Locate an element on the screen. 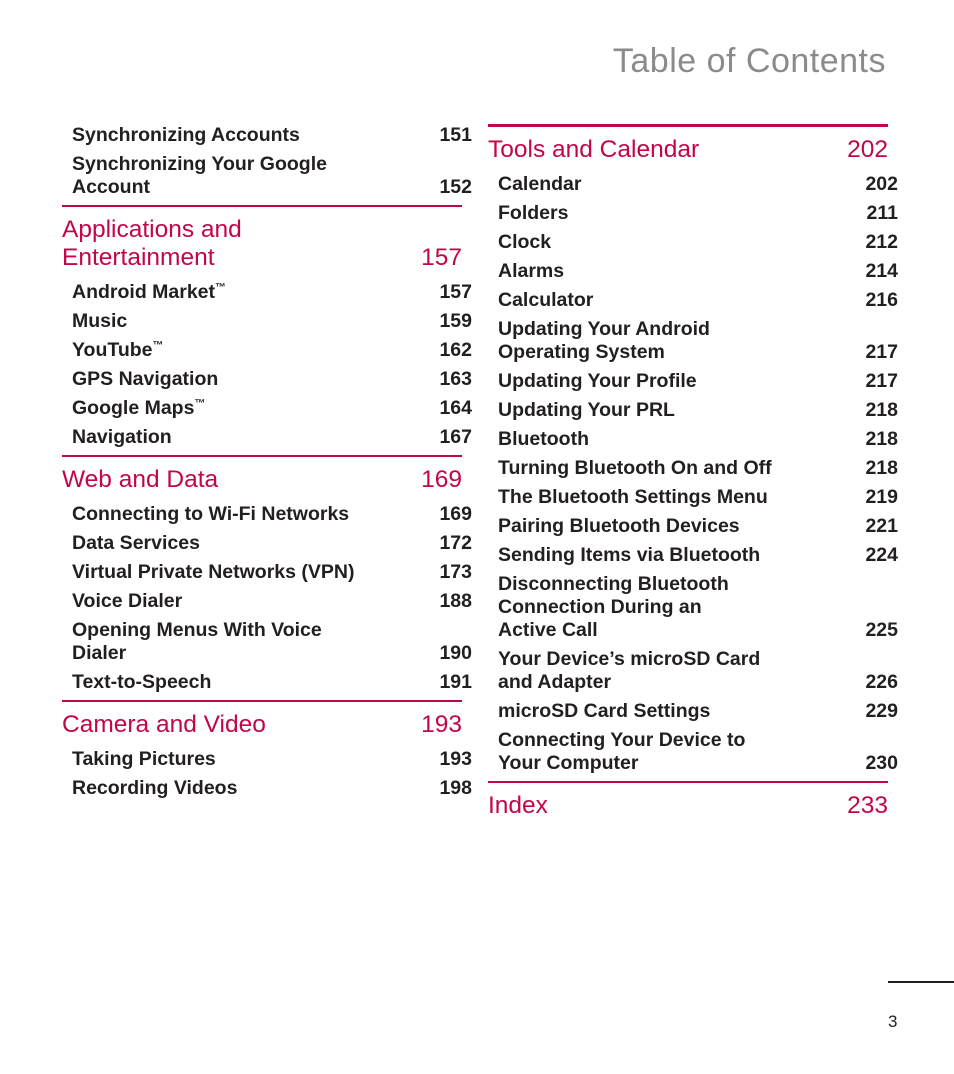  toc-item-entry: Synchronizing Accounts 151 is located at coordinates (267, 135).